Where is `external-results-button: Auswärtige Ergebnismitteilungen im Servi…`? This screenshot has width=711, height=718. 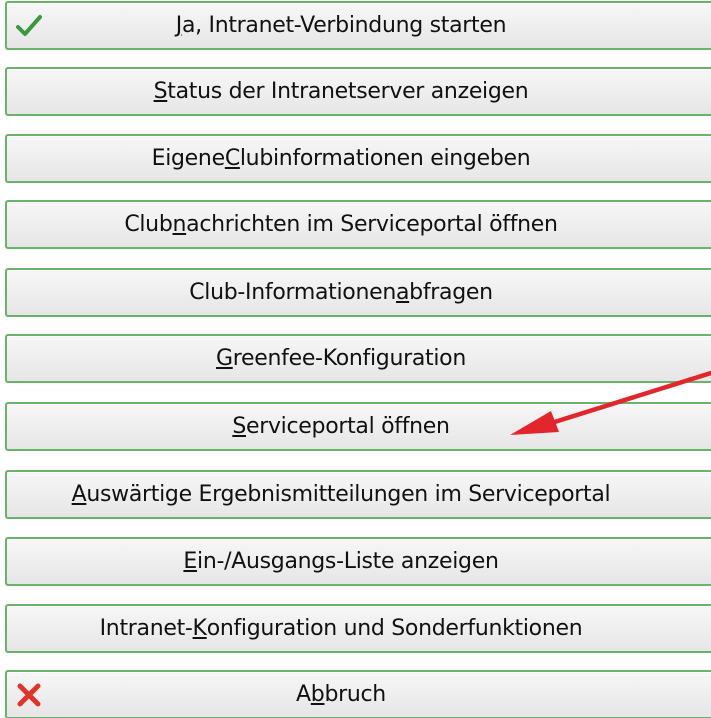
external-results-button: Auswärtige Ergebnismitteilungen im Servi… is located at coordinates (358, 494).